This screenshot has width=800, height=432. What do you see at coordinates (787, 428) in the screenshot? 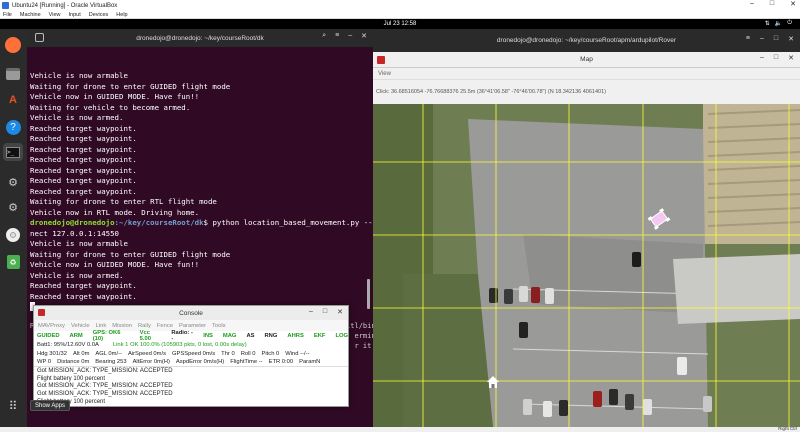
I see `host-key-label: Right Ctrl` at bounding box center [787, 428].